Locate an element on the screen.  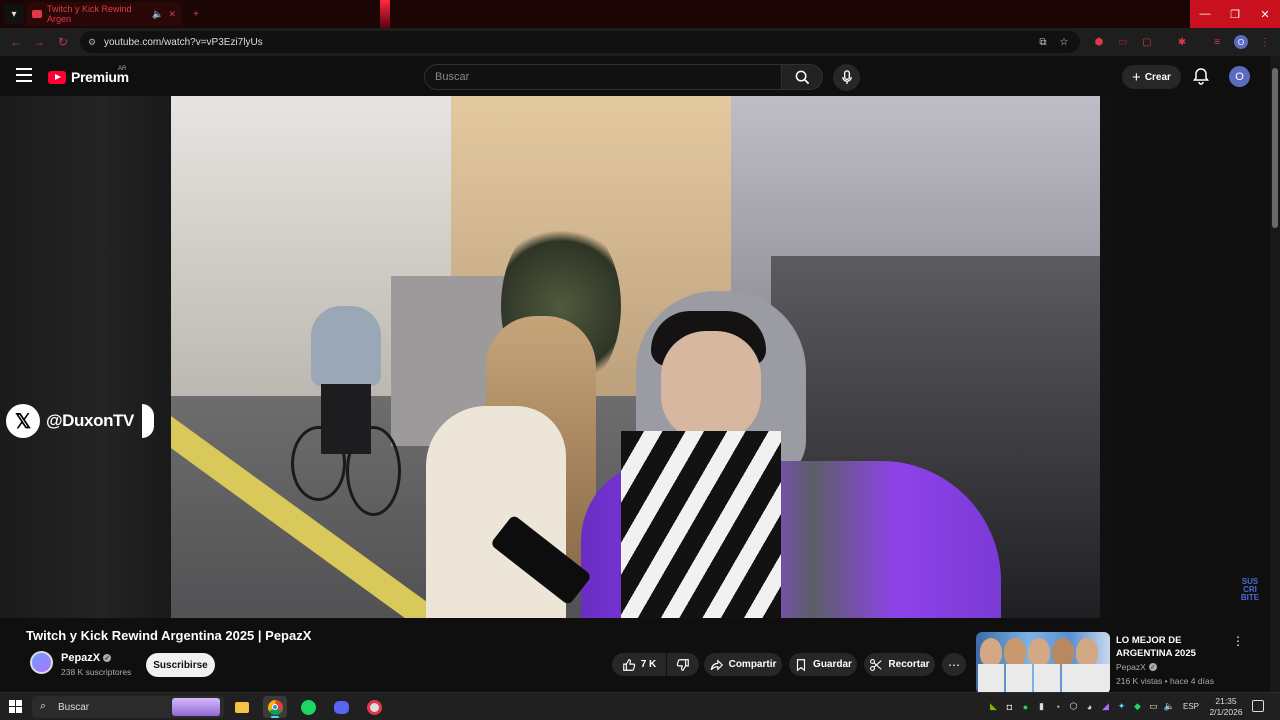
url-text: youtube.com/watch?v=vP3Ezi7lyUs is located at coordinates (183, 42).